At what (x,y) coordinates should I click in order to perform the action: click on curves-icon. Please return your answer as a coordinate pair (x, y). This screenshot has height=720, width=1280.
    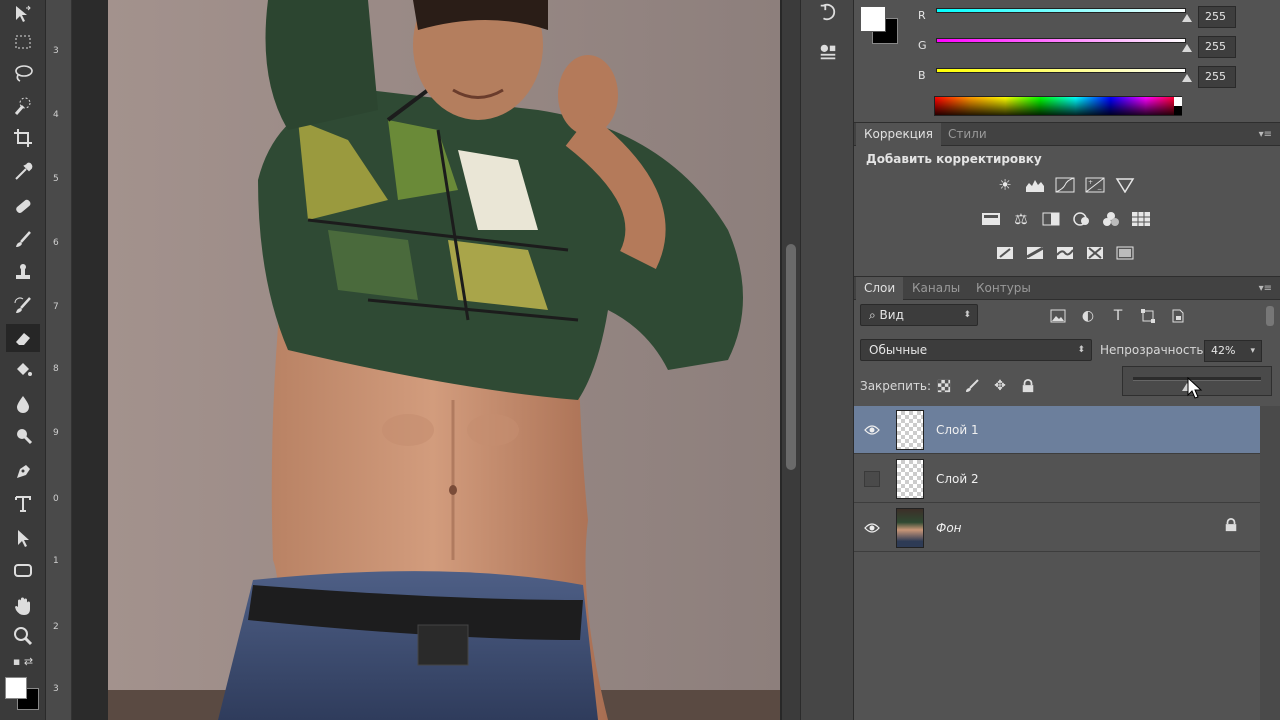
    Looking at the image, I should click on (1065, 185).